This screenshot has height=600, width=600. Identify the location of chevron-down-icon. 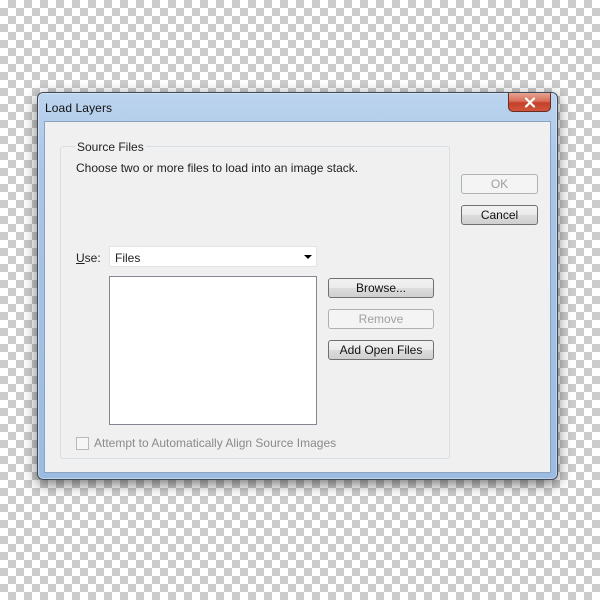
(308, 257).